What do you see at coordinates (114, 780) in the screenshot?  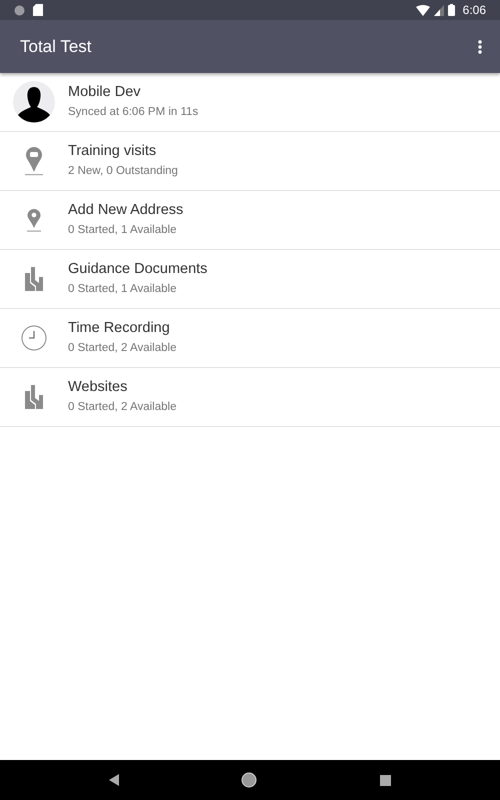 I see `back-icon` at bounding box center [114, 780].